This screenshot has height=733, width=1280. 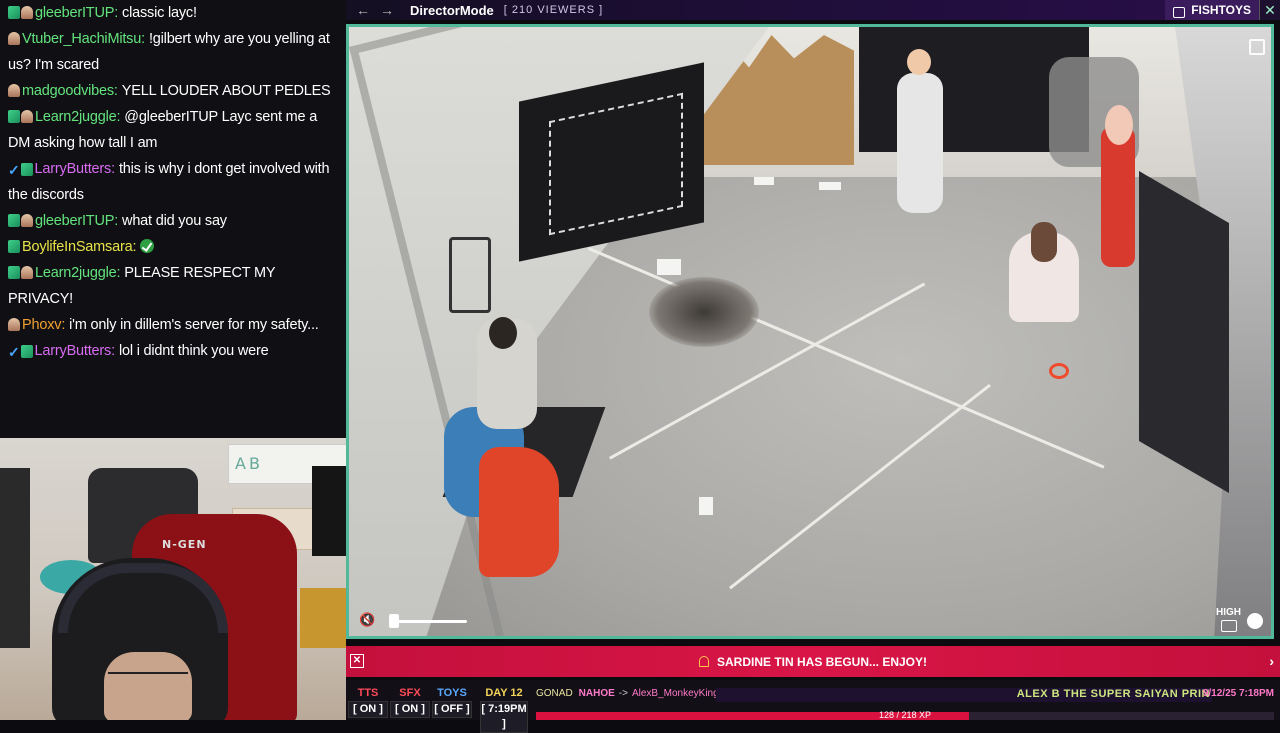 I want to click on gonad-command: GONAD, so click(x=554, y=693).